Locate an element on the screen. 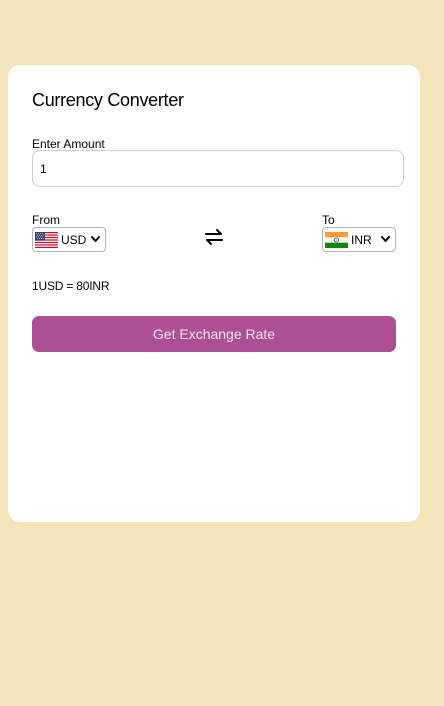  amount-input is located at coordinates (218, 168).